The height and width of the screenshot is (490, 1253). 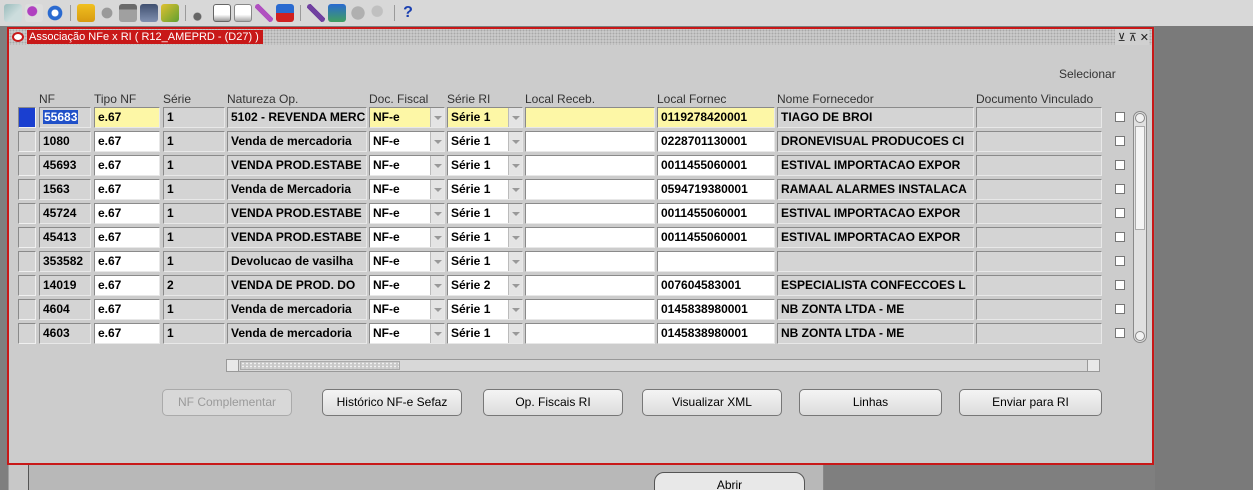 I want to click on scroll-left-icon, so click(x=233, y=365).